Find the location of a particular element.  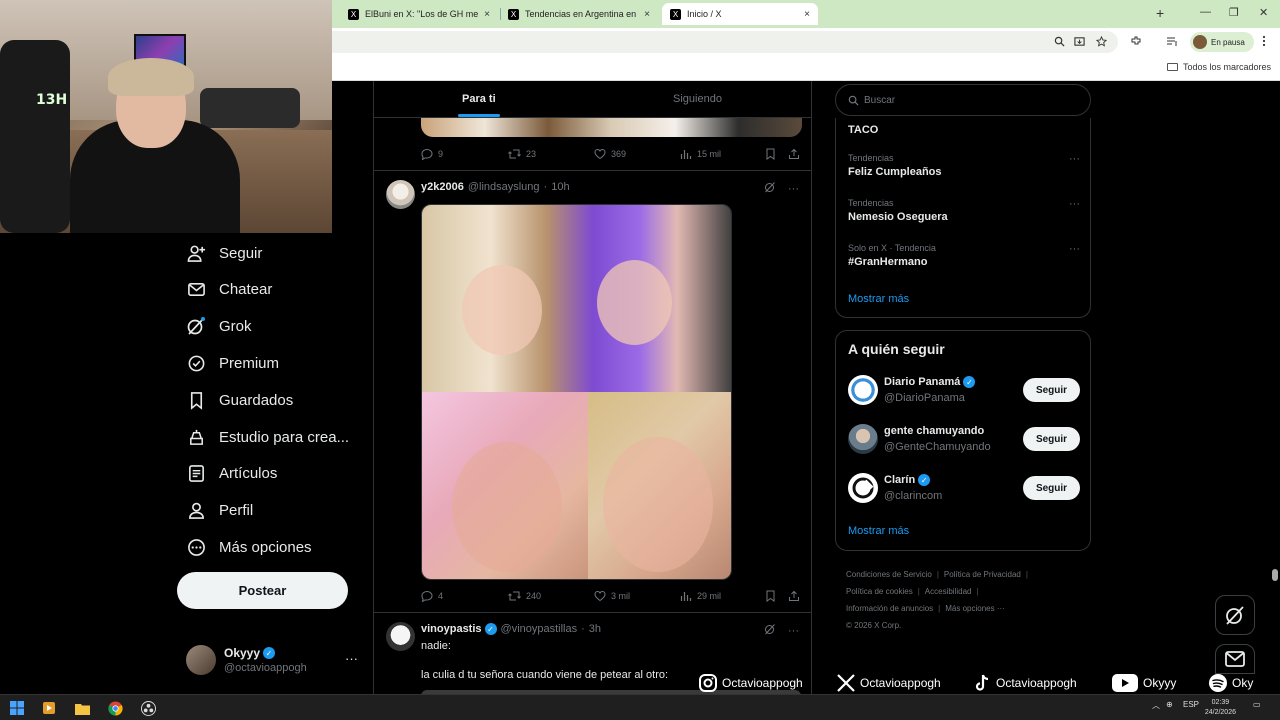

like-button: 3 mil is located at coordinates (612, 596).